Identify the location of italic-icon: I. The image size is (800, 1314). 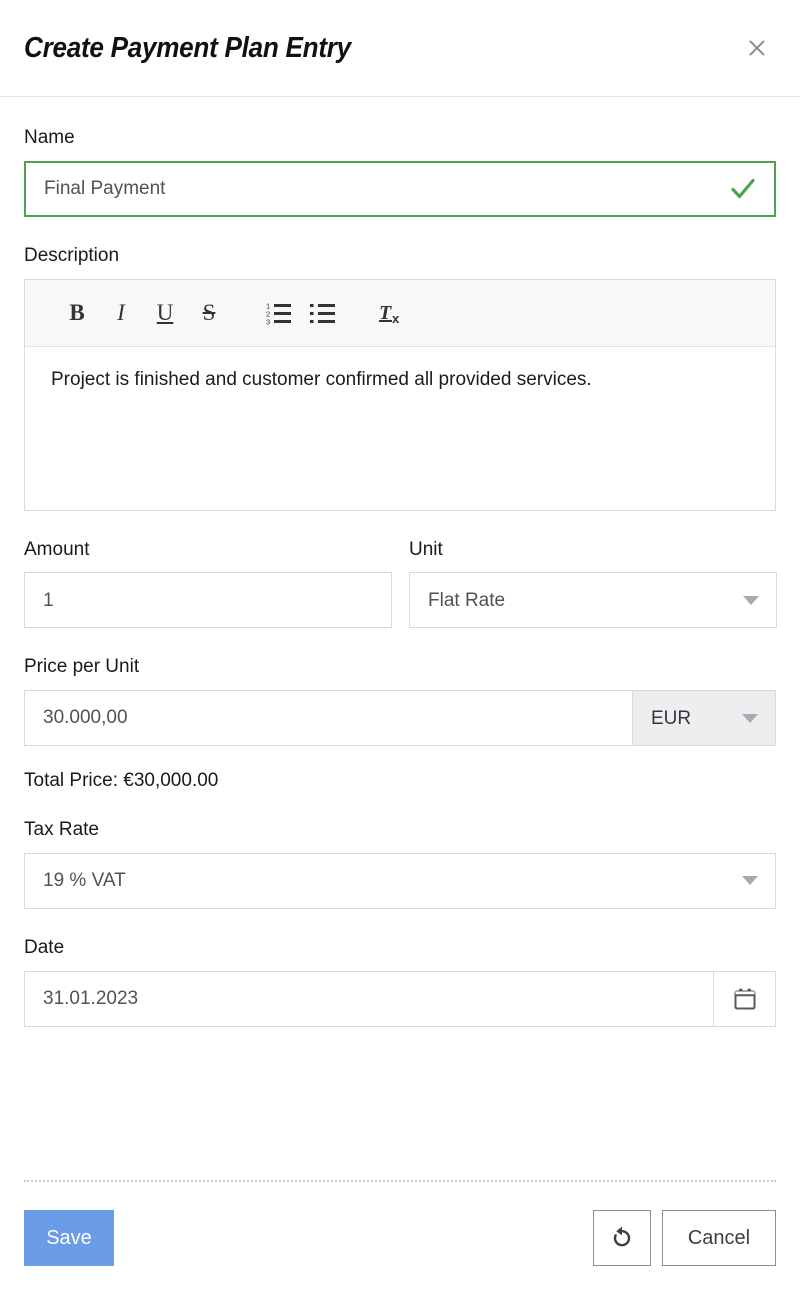
(121, 313).